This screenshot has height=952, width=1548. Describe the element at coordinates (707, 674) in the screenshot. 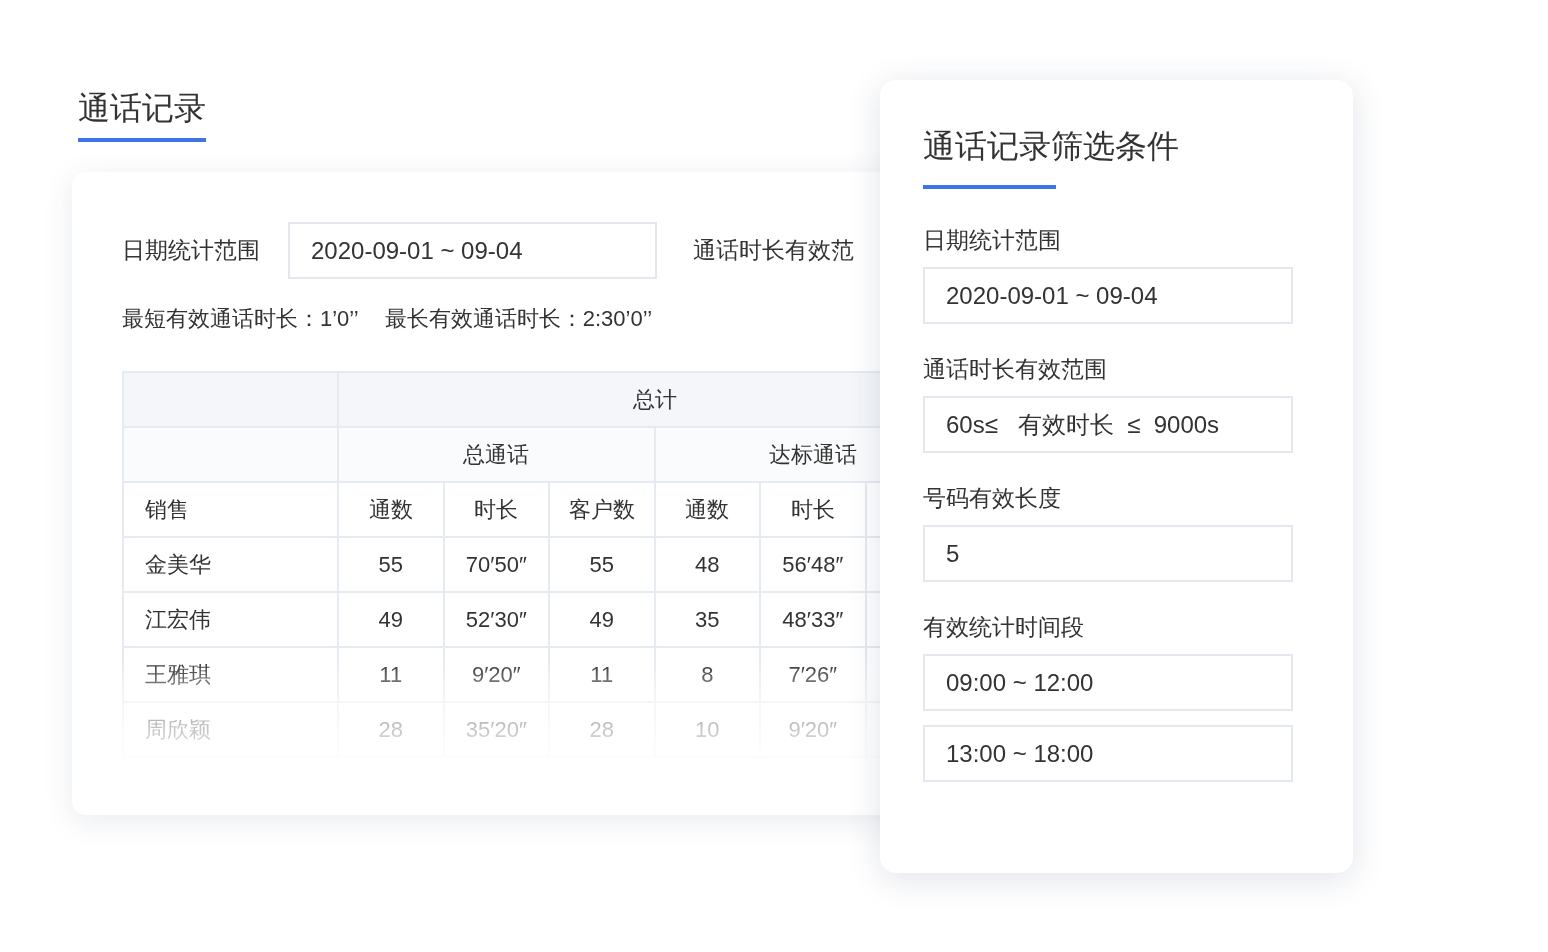

I see `table-cell: 8` at that location.